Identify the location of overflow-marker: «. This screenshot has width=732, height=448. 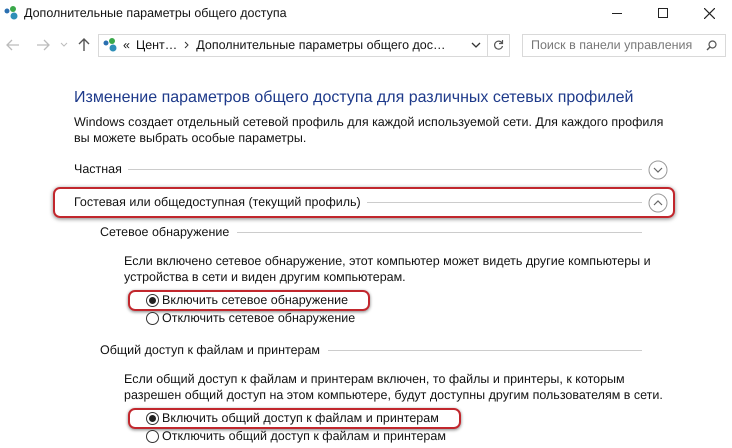
(126, 45).